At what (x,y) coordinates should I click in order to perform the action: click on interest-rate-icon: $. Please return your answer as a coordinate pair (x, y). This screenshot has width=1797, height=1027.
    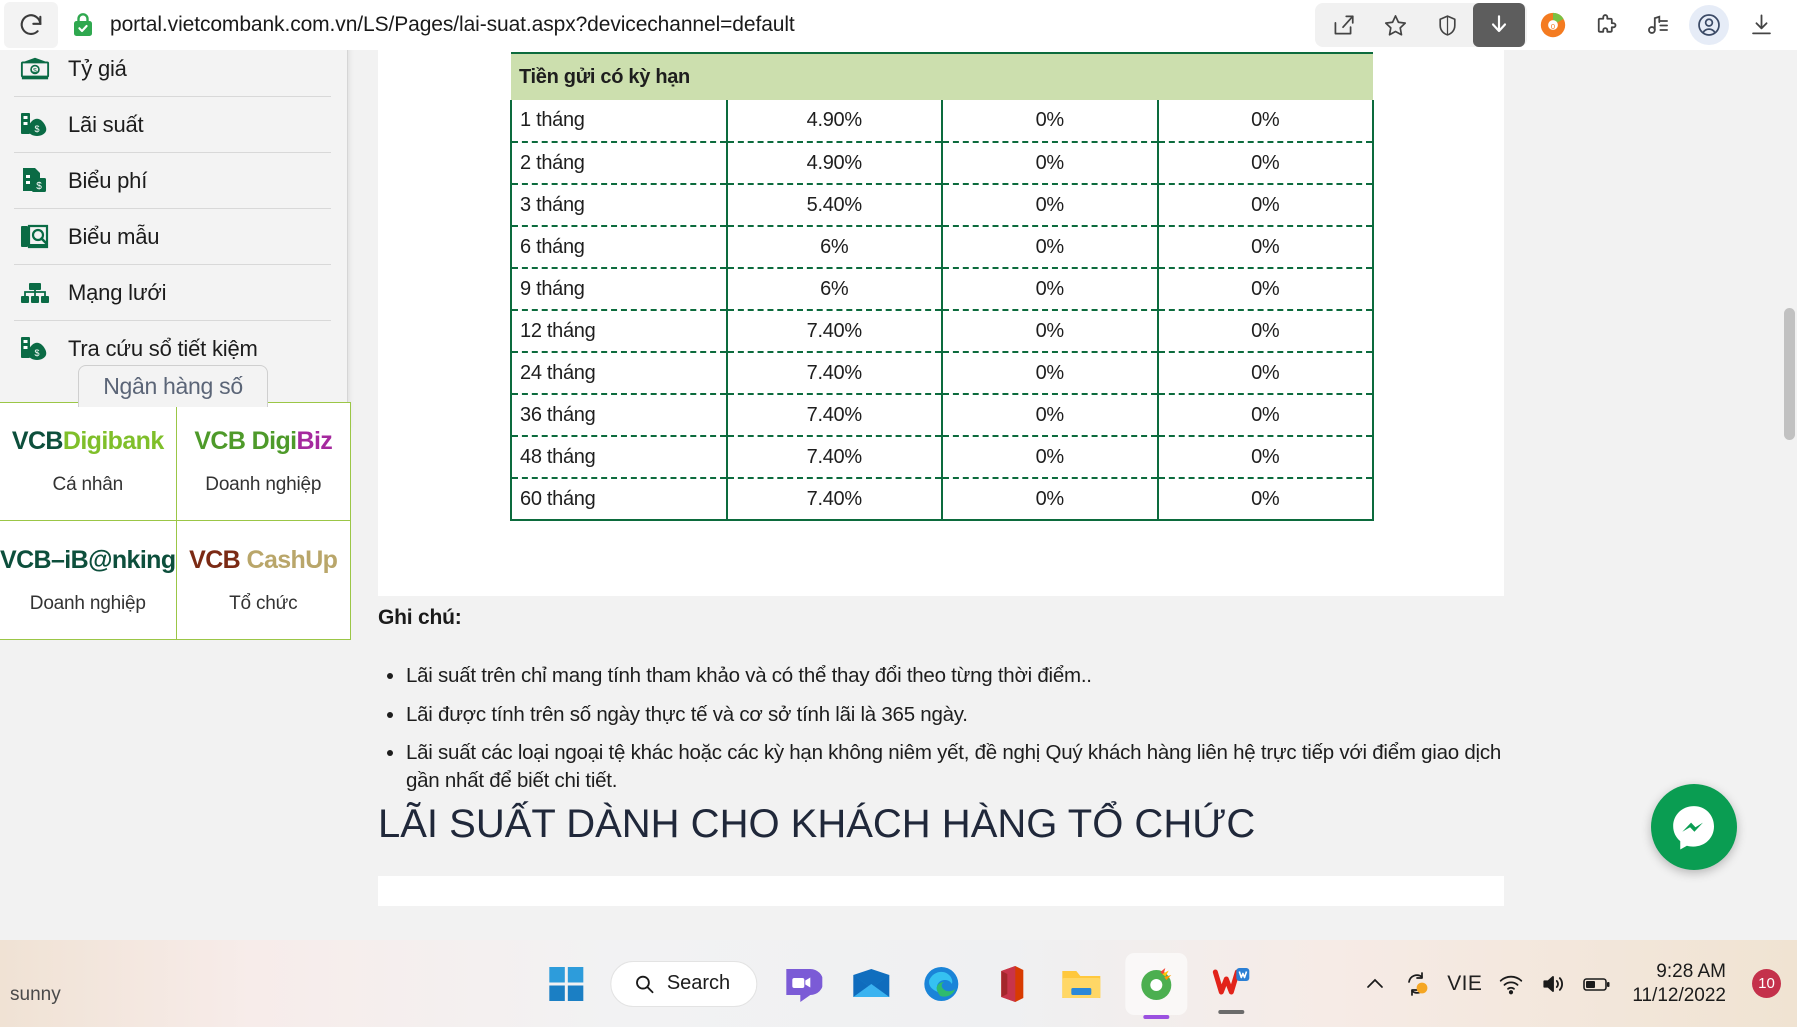
    Looking at the image, I should click on (35, 125).